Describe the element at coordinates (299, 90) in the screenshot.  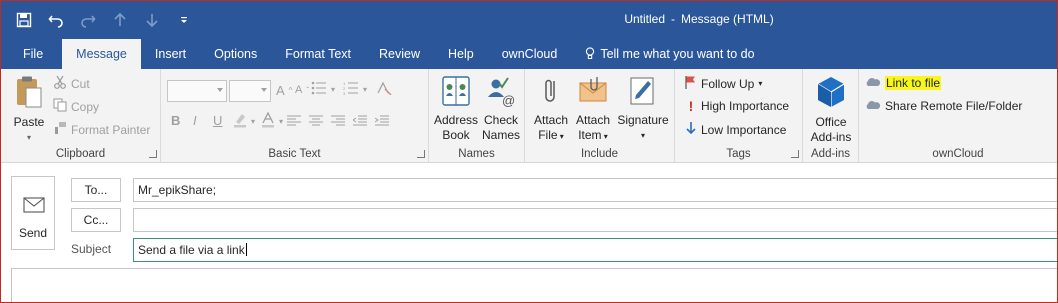
I see `shrink-font-label: A` at that location.